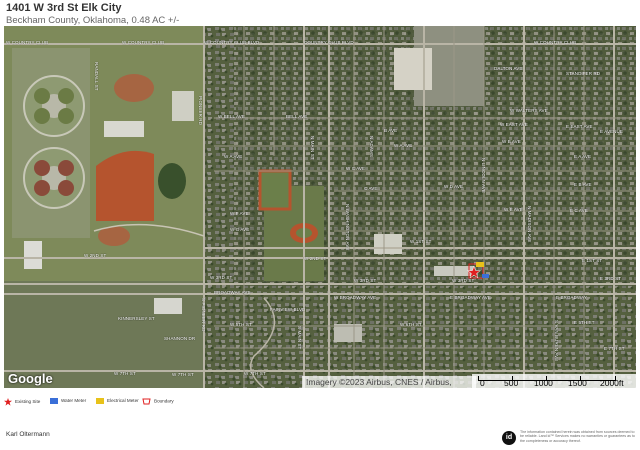 The image size is (640, 450). I want to click on boundary-icon, so click(146, 401).